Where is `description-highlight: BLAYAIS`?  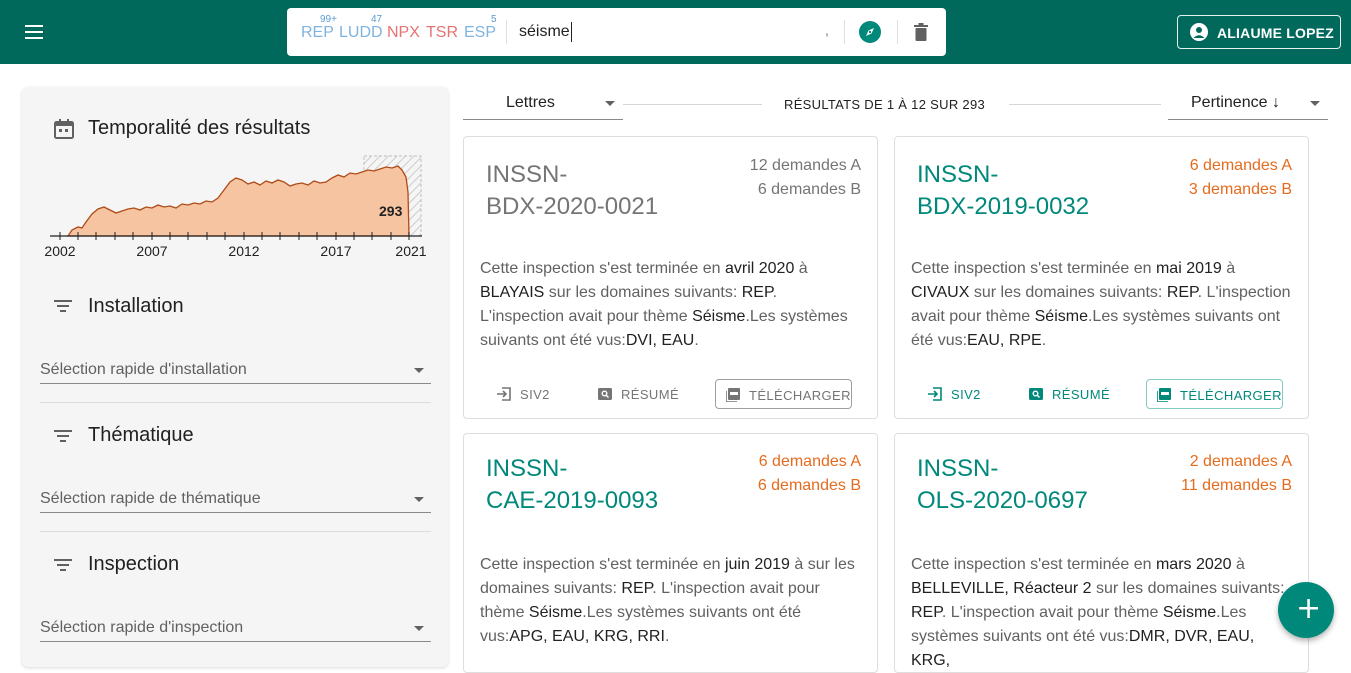 description-highlight: BLAYAIS is located at coordinates (512, 292).